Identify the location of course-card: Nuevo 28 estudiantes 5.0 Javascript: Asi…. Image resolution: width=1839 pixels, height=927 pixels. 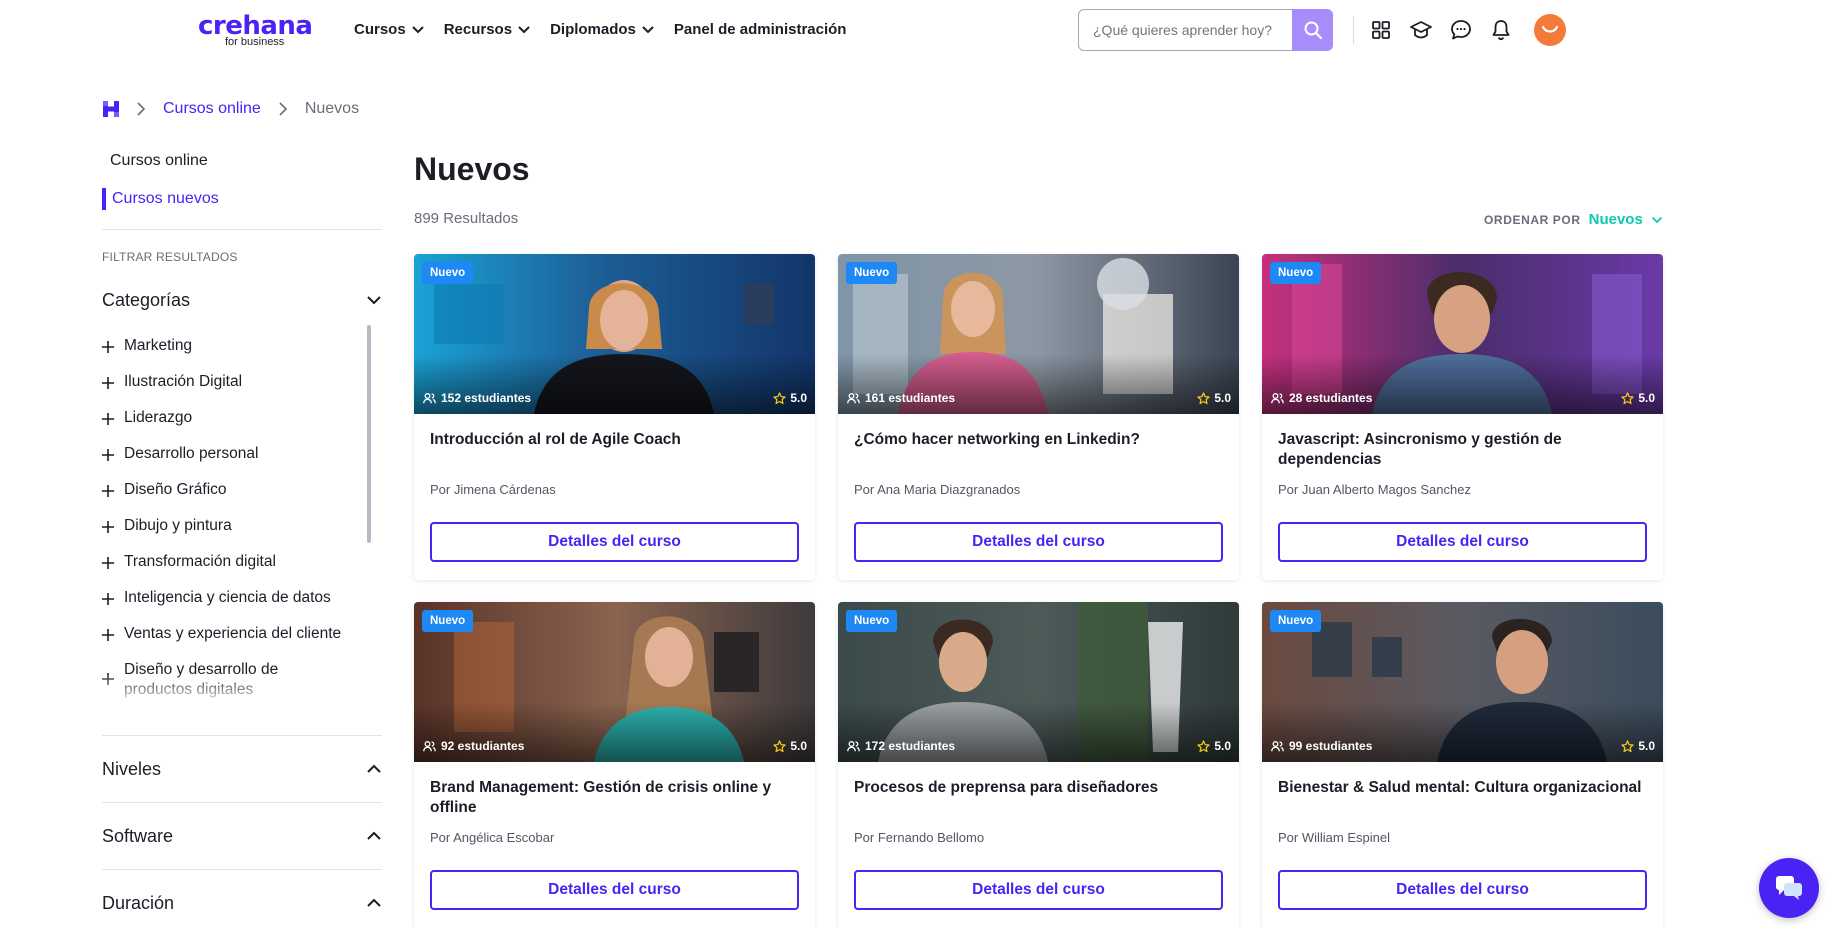
(1462, 417).